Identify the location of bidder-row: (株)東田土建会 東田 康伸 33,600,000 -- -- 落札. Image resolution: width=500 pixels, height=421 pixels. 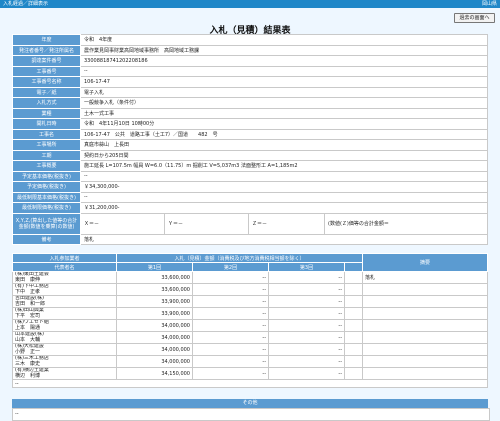
(250, 277).